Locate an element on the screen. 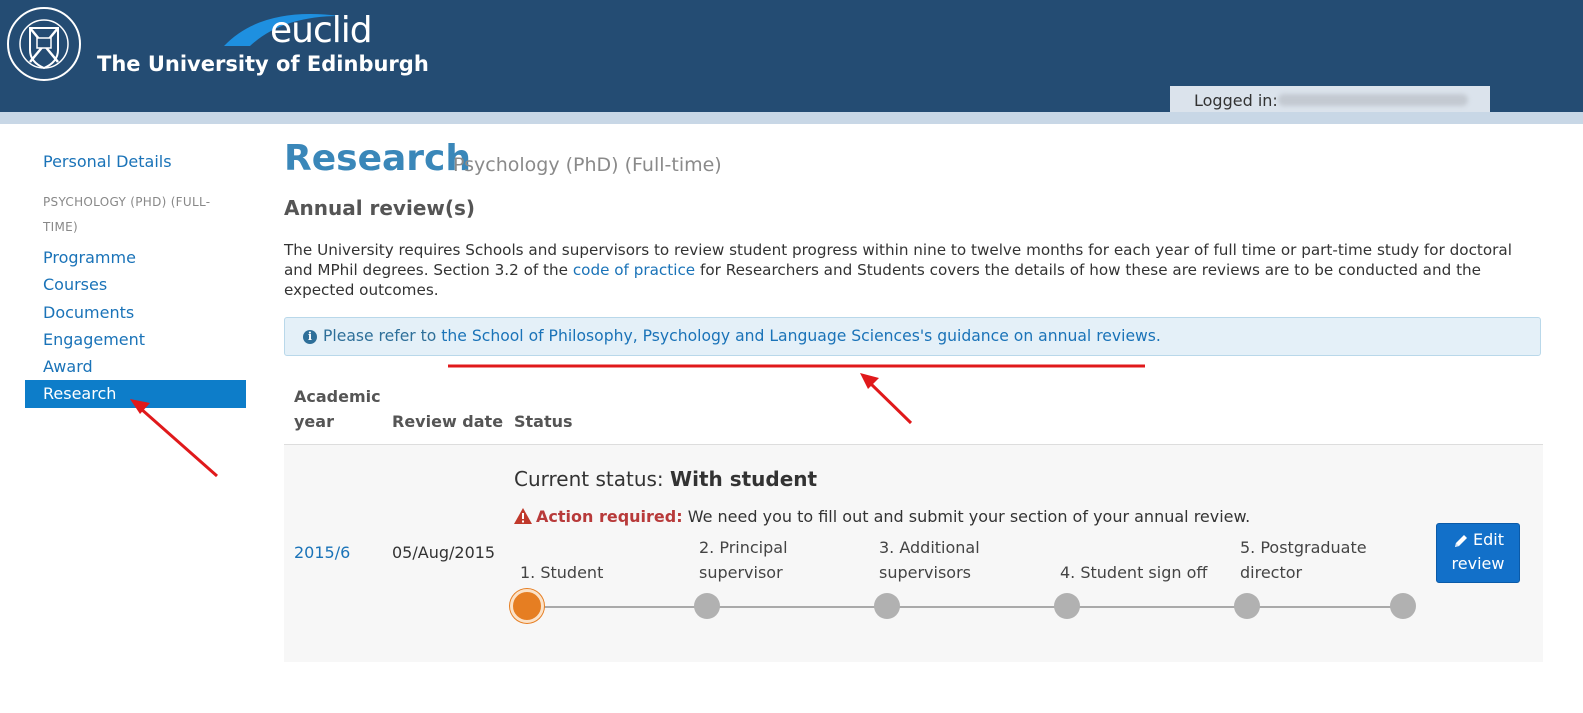 Image resolution: width=1583 pixels, height=713 pixels. edit-review-label-1: Edit is located at coordinates (1488, 539).